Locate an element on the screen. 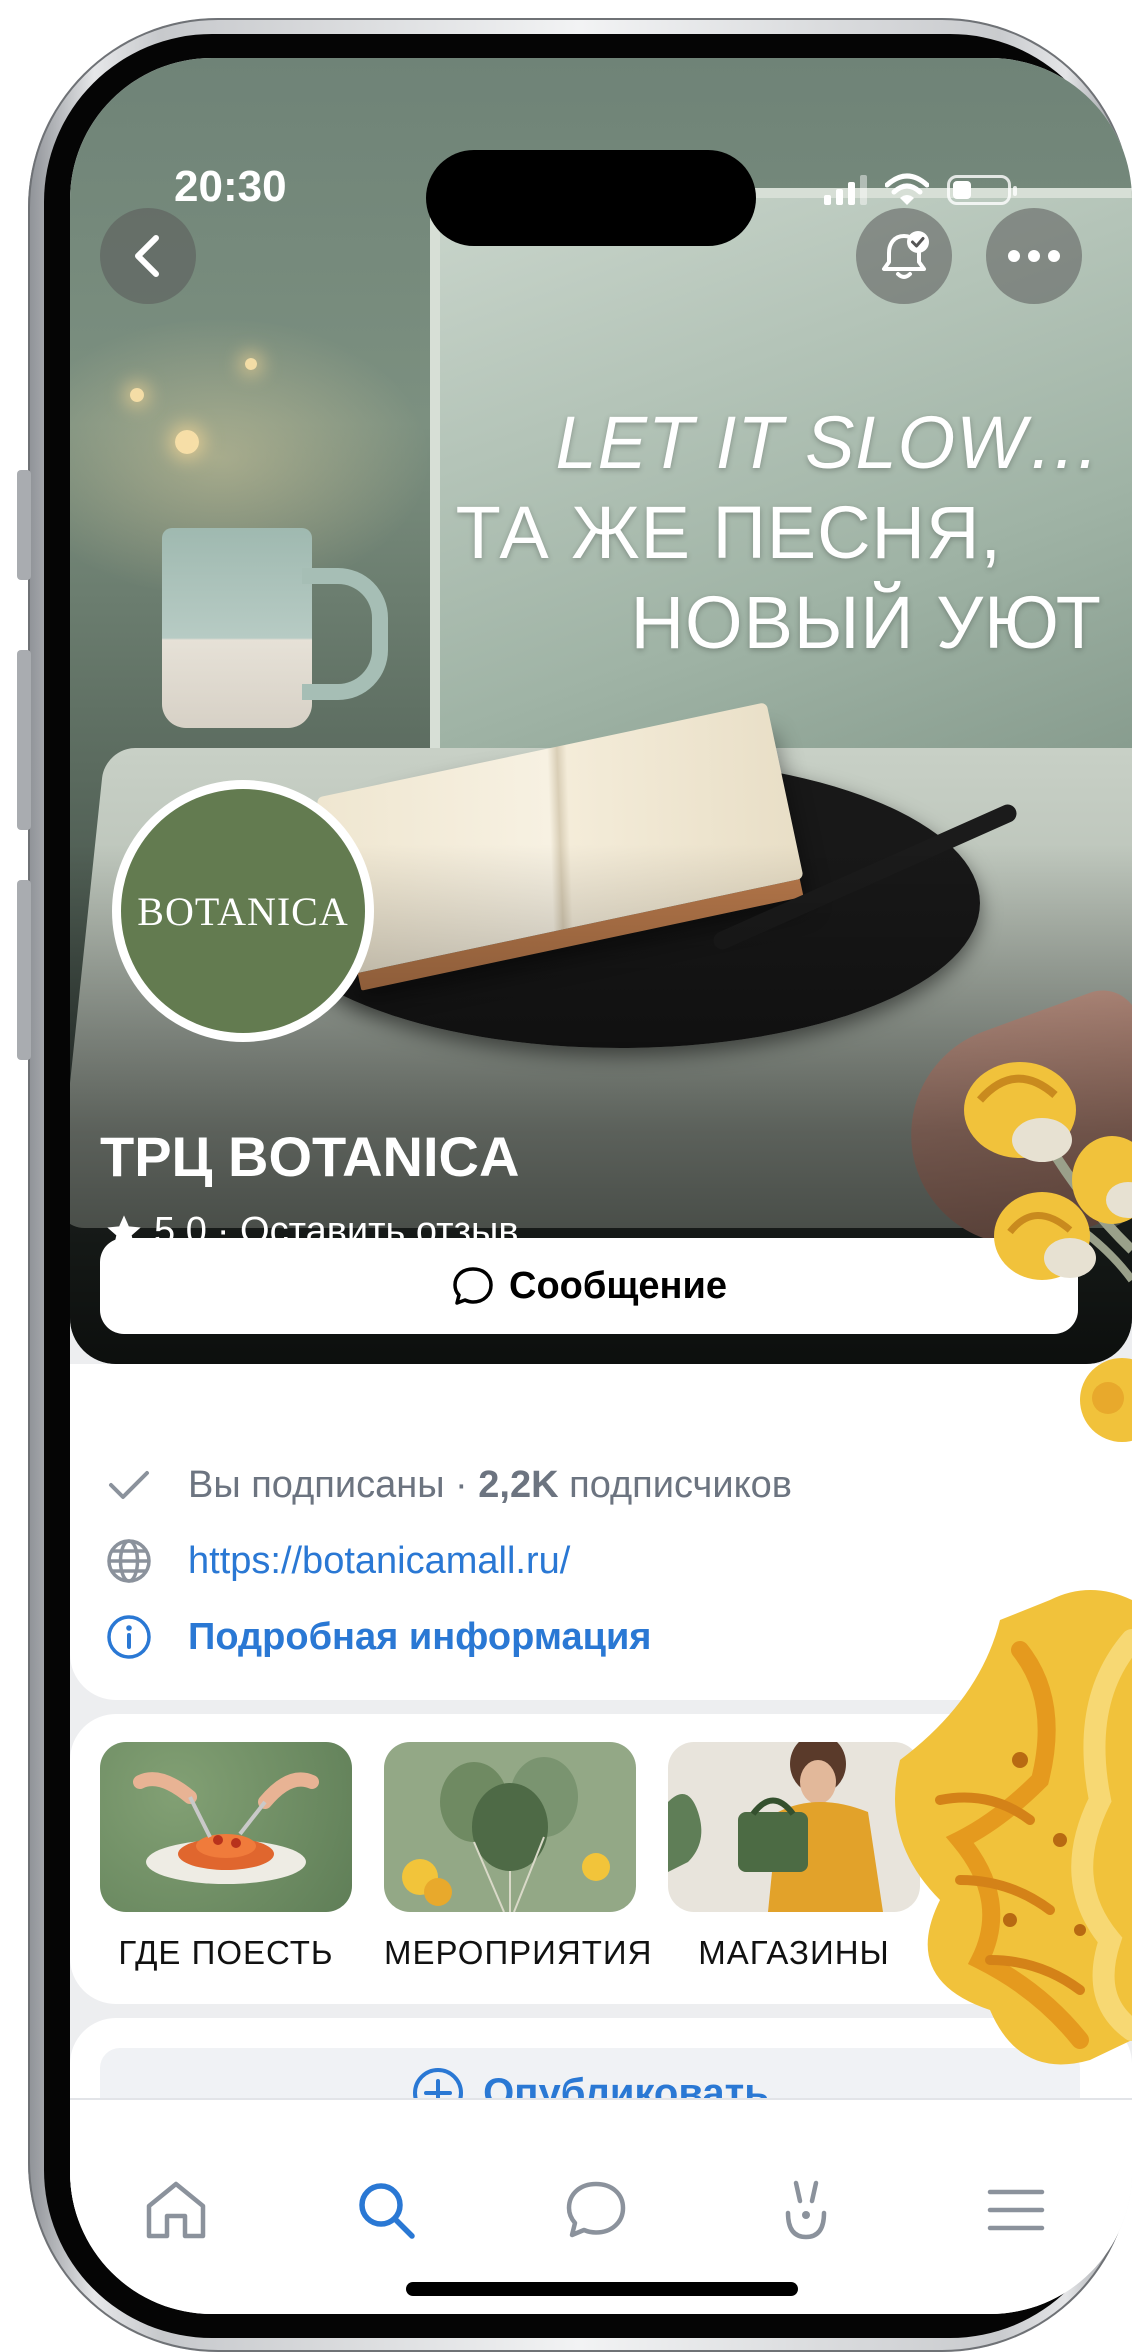 Image resolution: width=1132 pixels, height=2352 pixels. pasta-plate-illustration is located at coordinates (226, 1828).